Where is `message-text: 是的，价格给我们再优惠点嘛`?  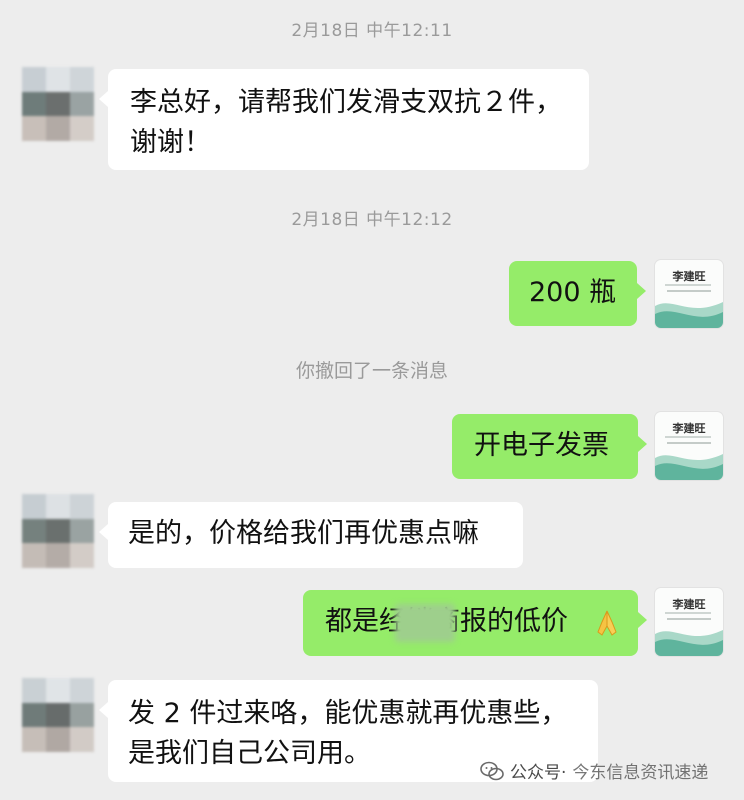 message-text: 是的，价格给我们再优惠点嘛 is located at coordinates (303, 533).